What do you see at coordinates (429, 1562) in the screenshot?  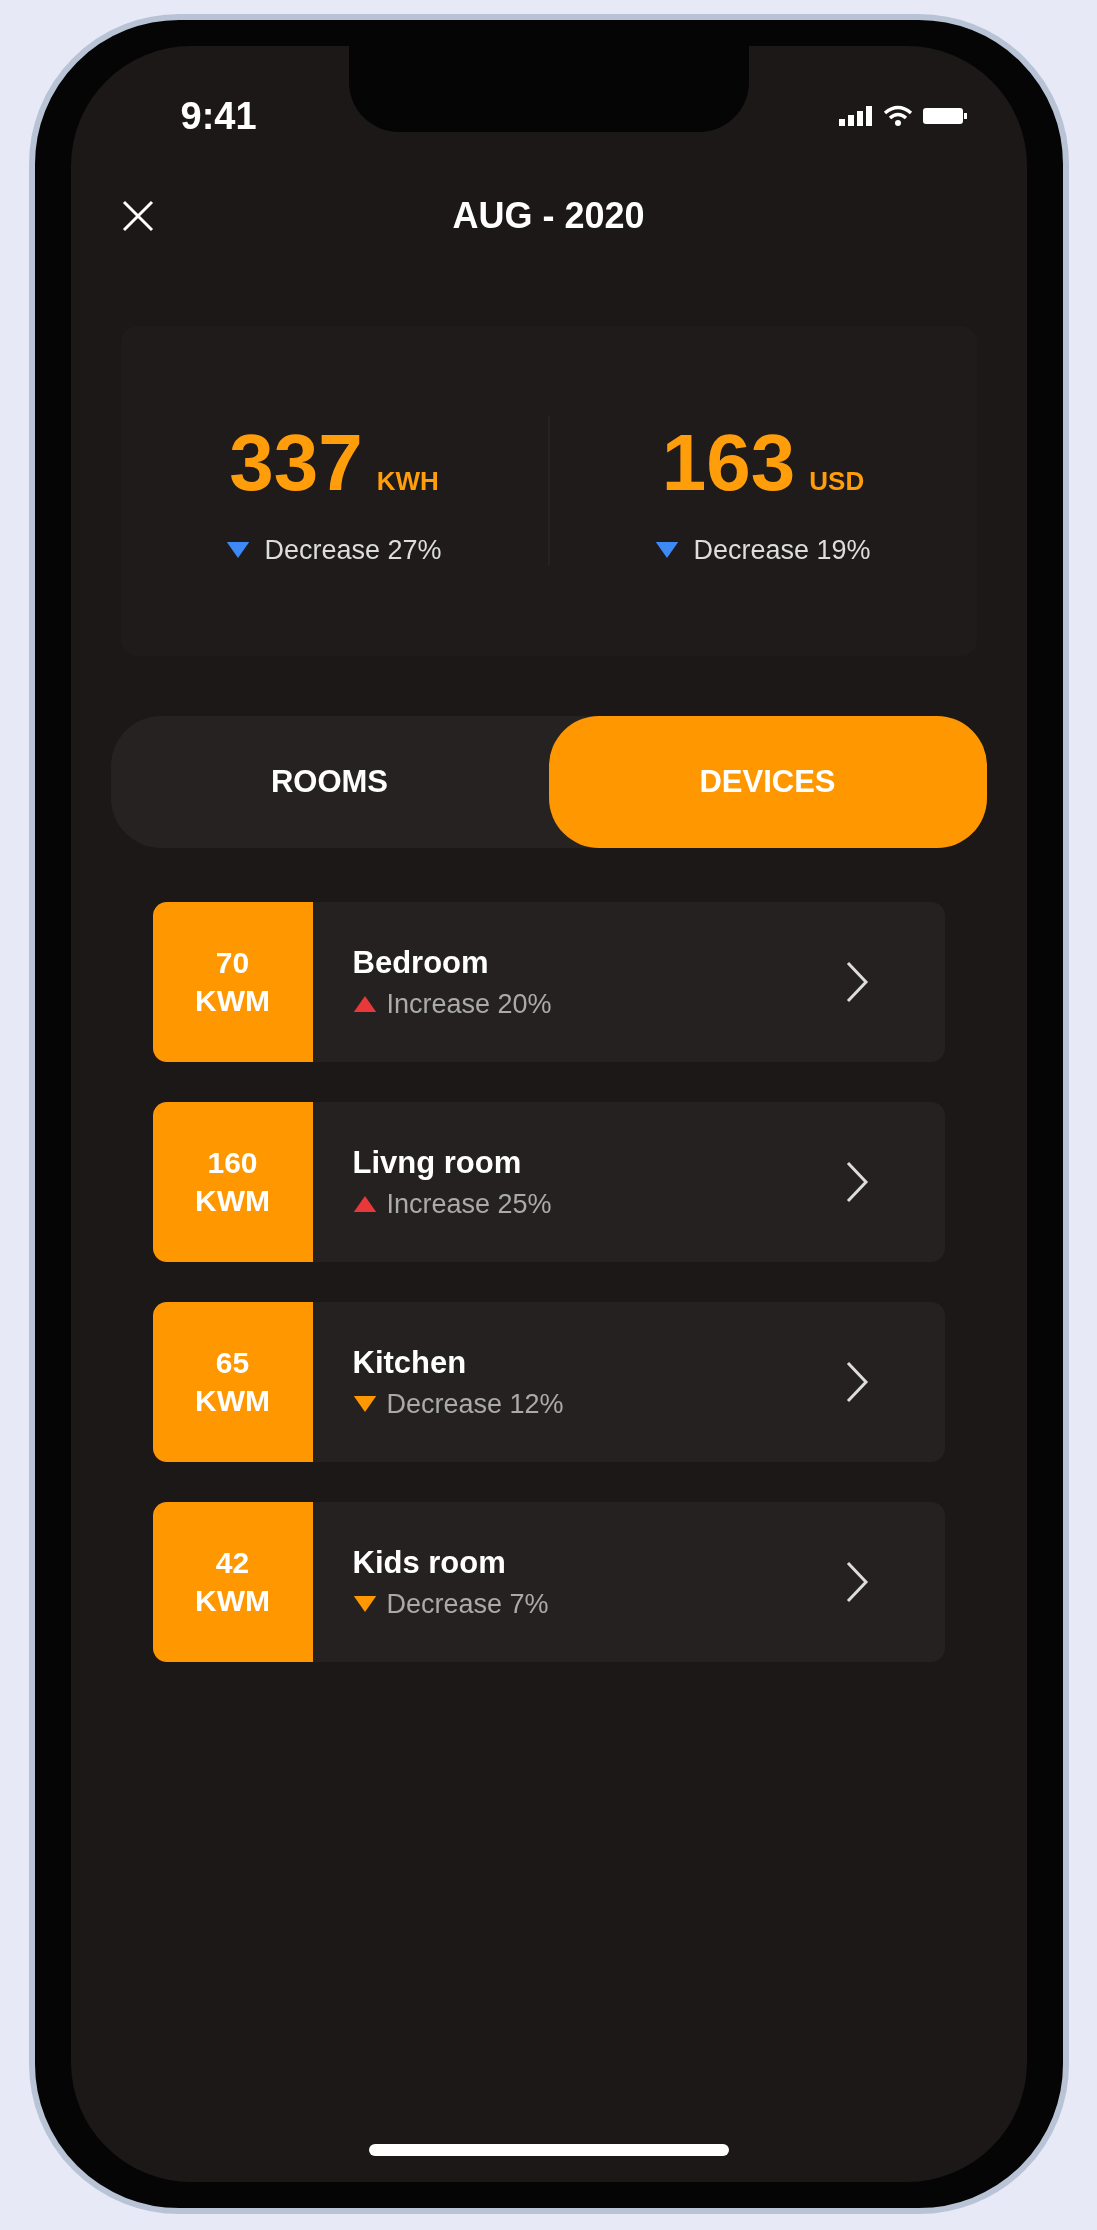 I see `room-name: Kids room` at bounding box center [429, 1562].